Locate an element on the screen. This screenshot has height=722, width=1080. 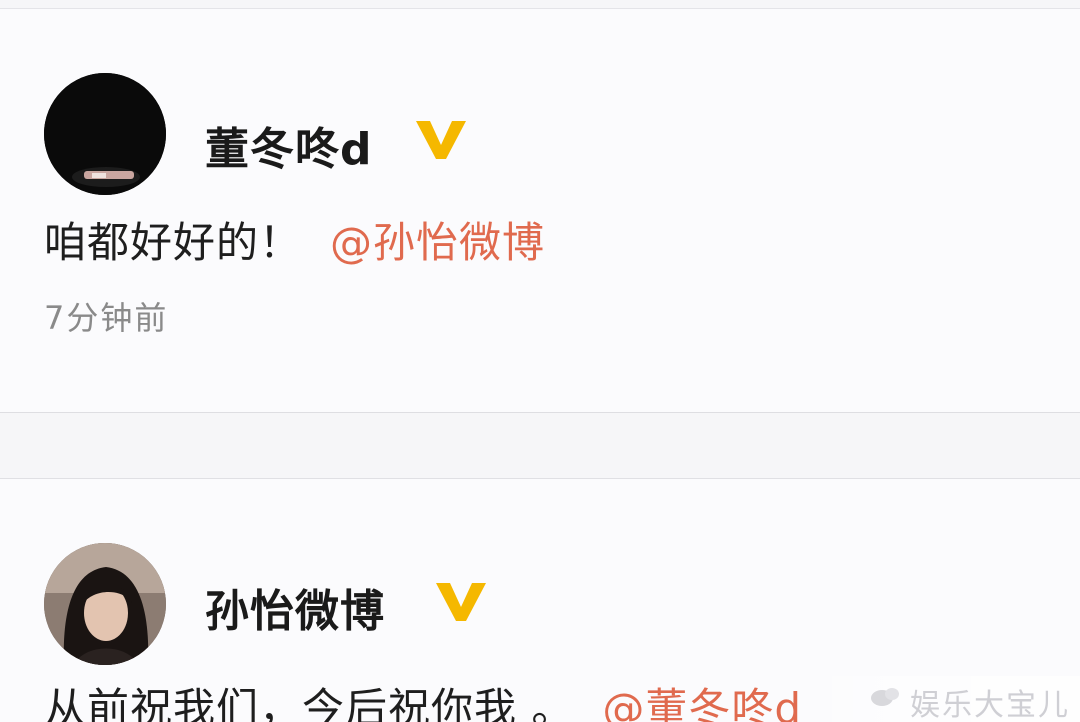
mention-link: @孙怡微博 is located at coordinates (437, 242).